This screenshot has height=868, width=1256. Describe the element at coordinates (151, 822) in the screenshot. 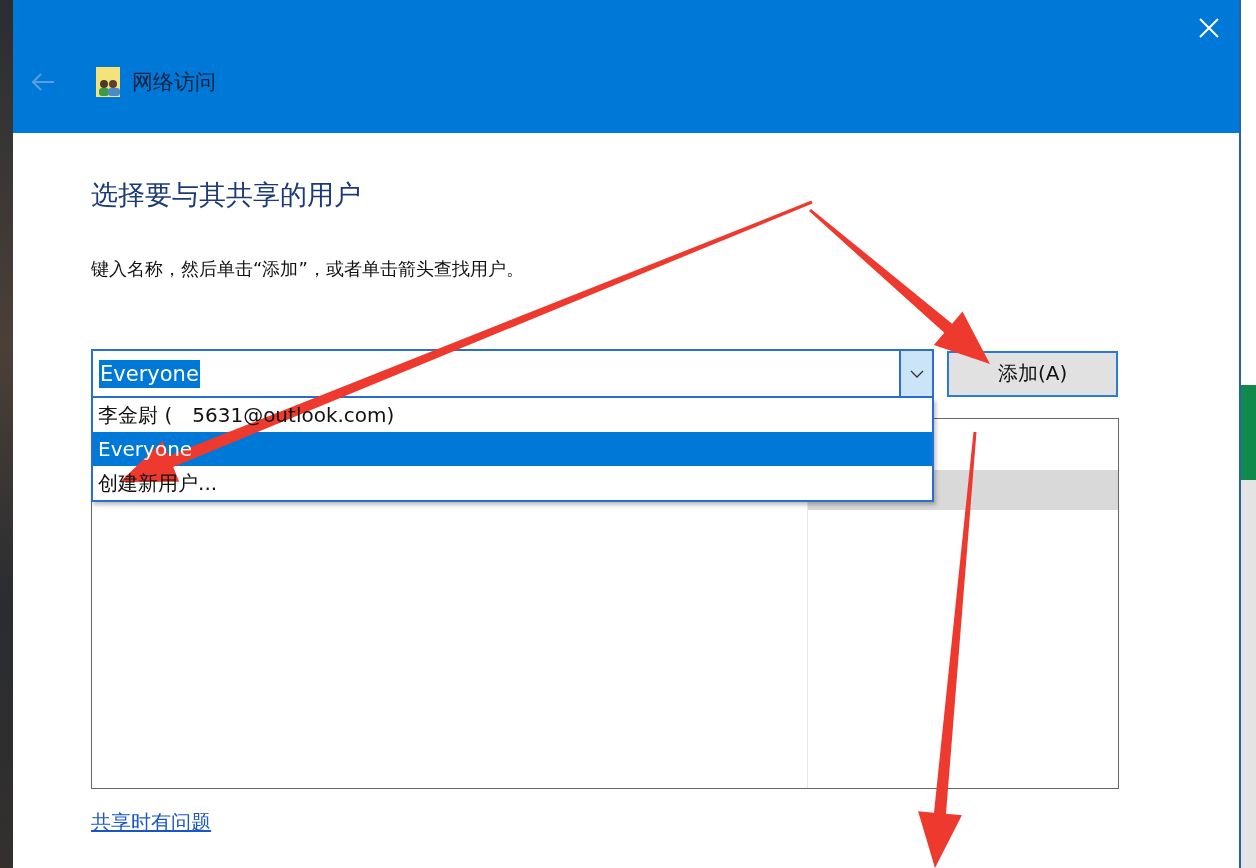

I see `help-link: 共享时有问题` at that location.